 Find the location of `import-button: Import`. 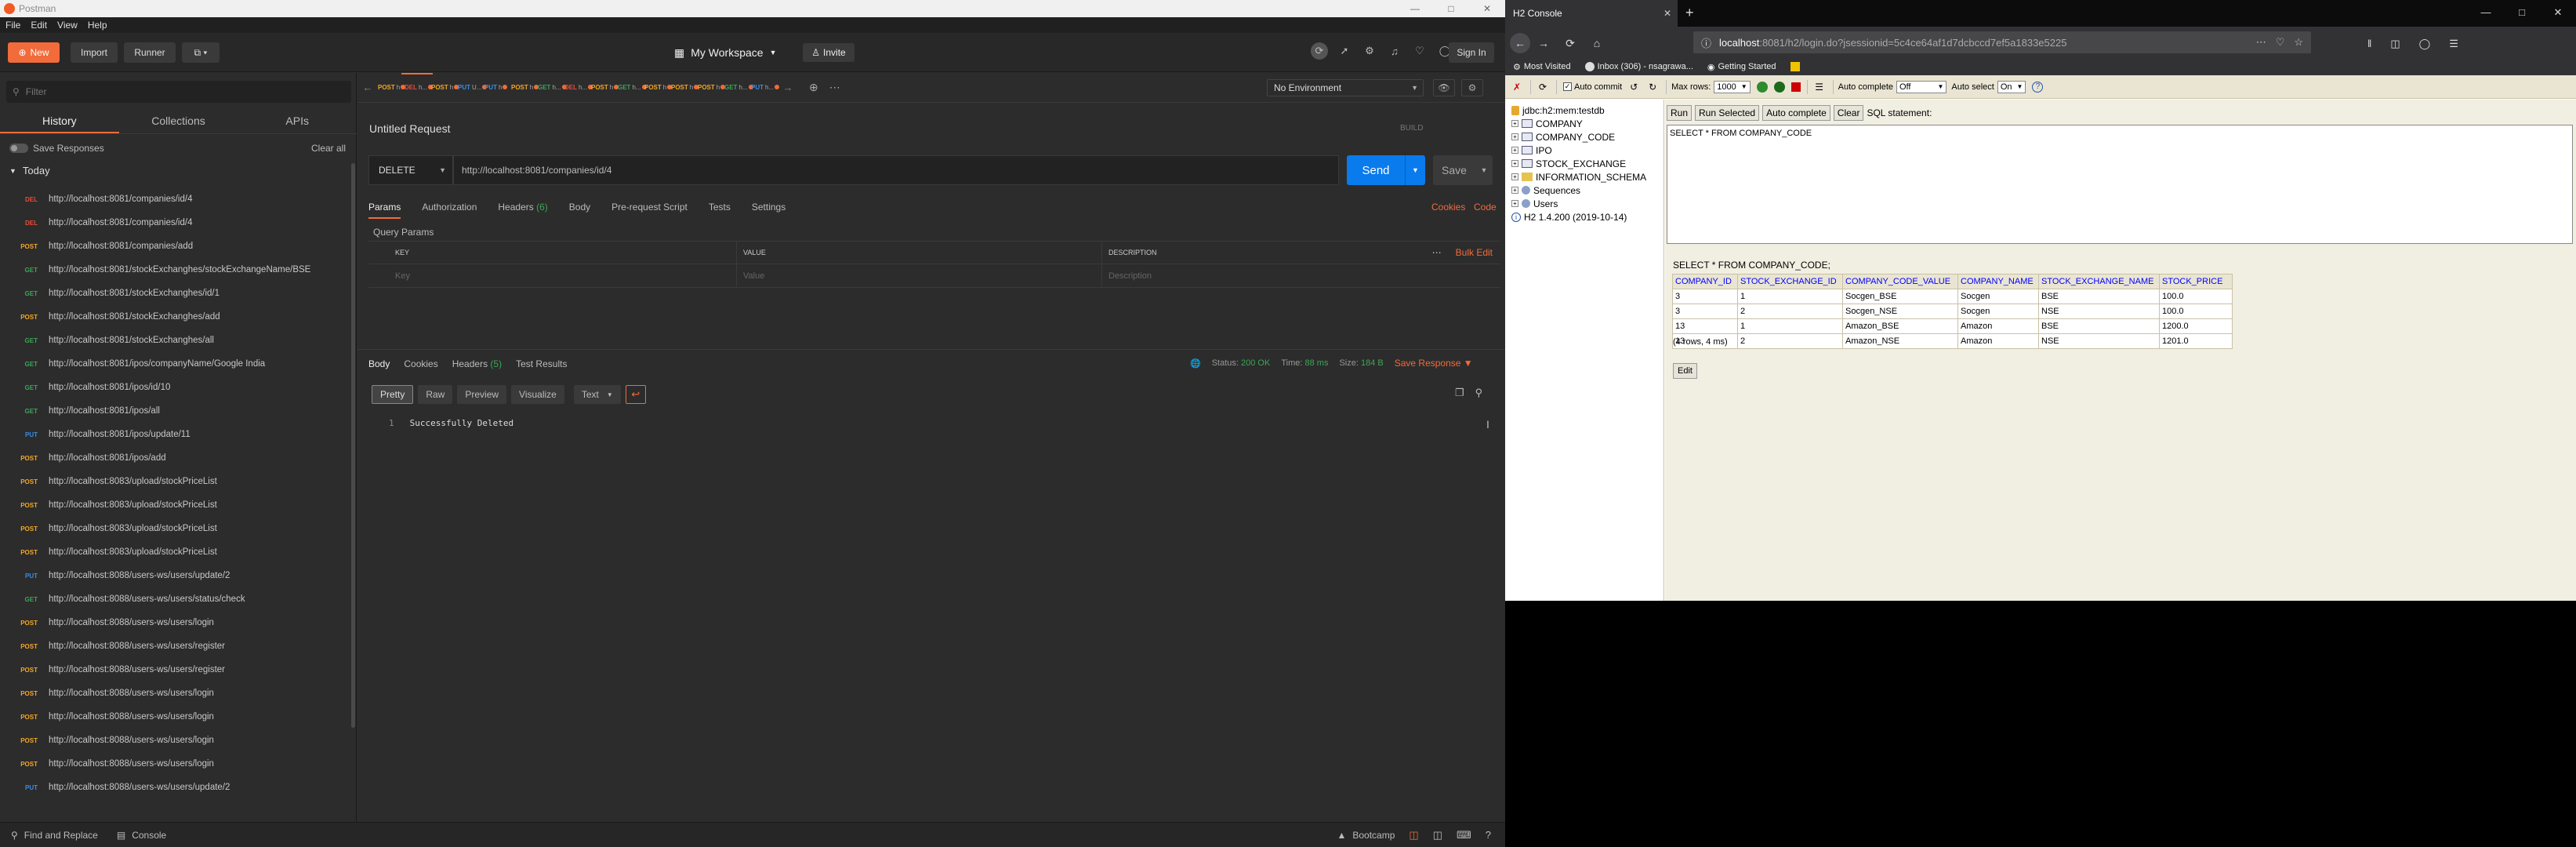

import-button: Import is located at coordinates (95, 52).